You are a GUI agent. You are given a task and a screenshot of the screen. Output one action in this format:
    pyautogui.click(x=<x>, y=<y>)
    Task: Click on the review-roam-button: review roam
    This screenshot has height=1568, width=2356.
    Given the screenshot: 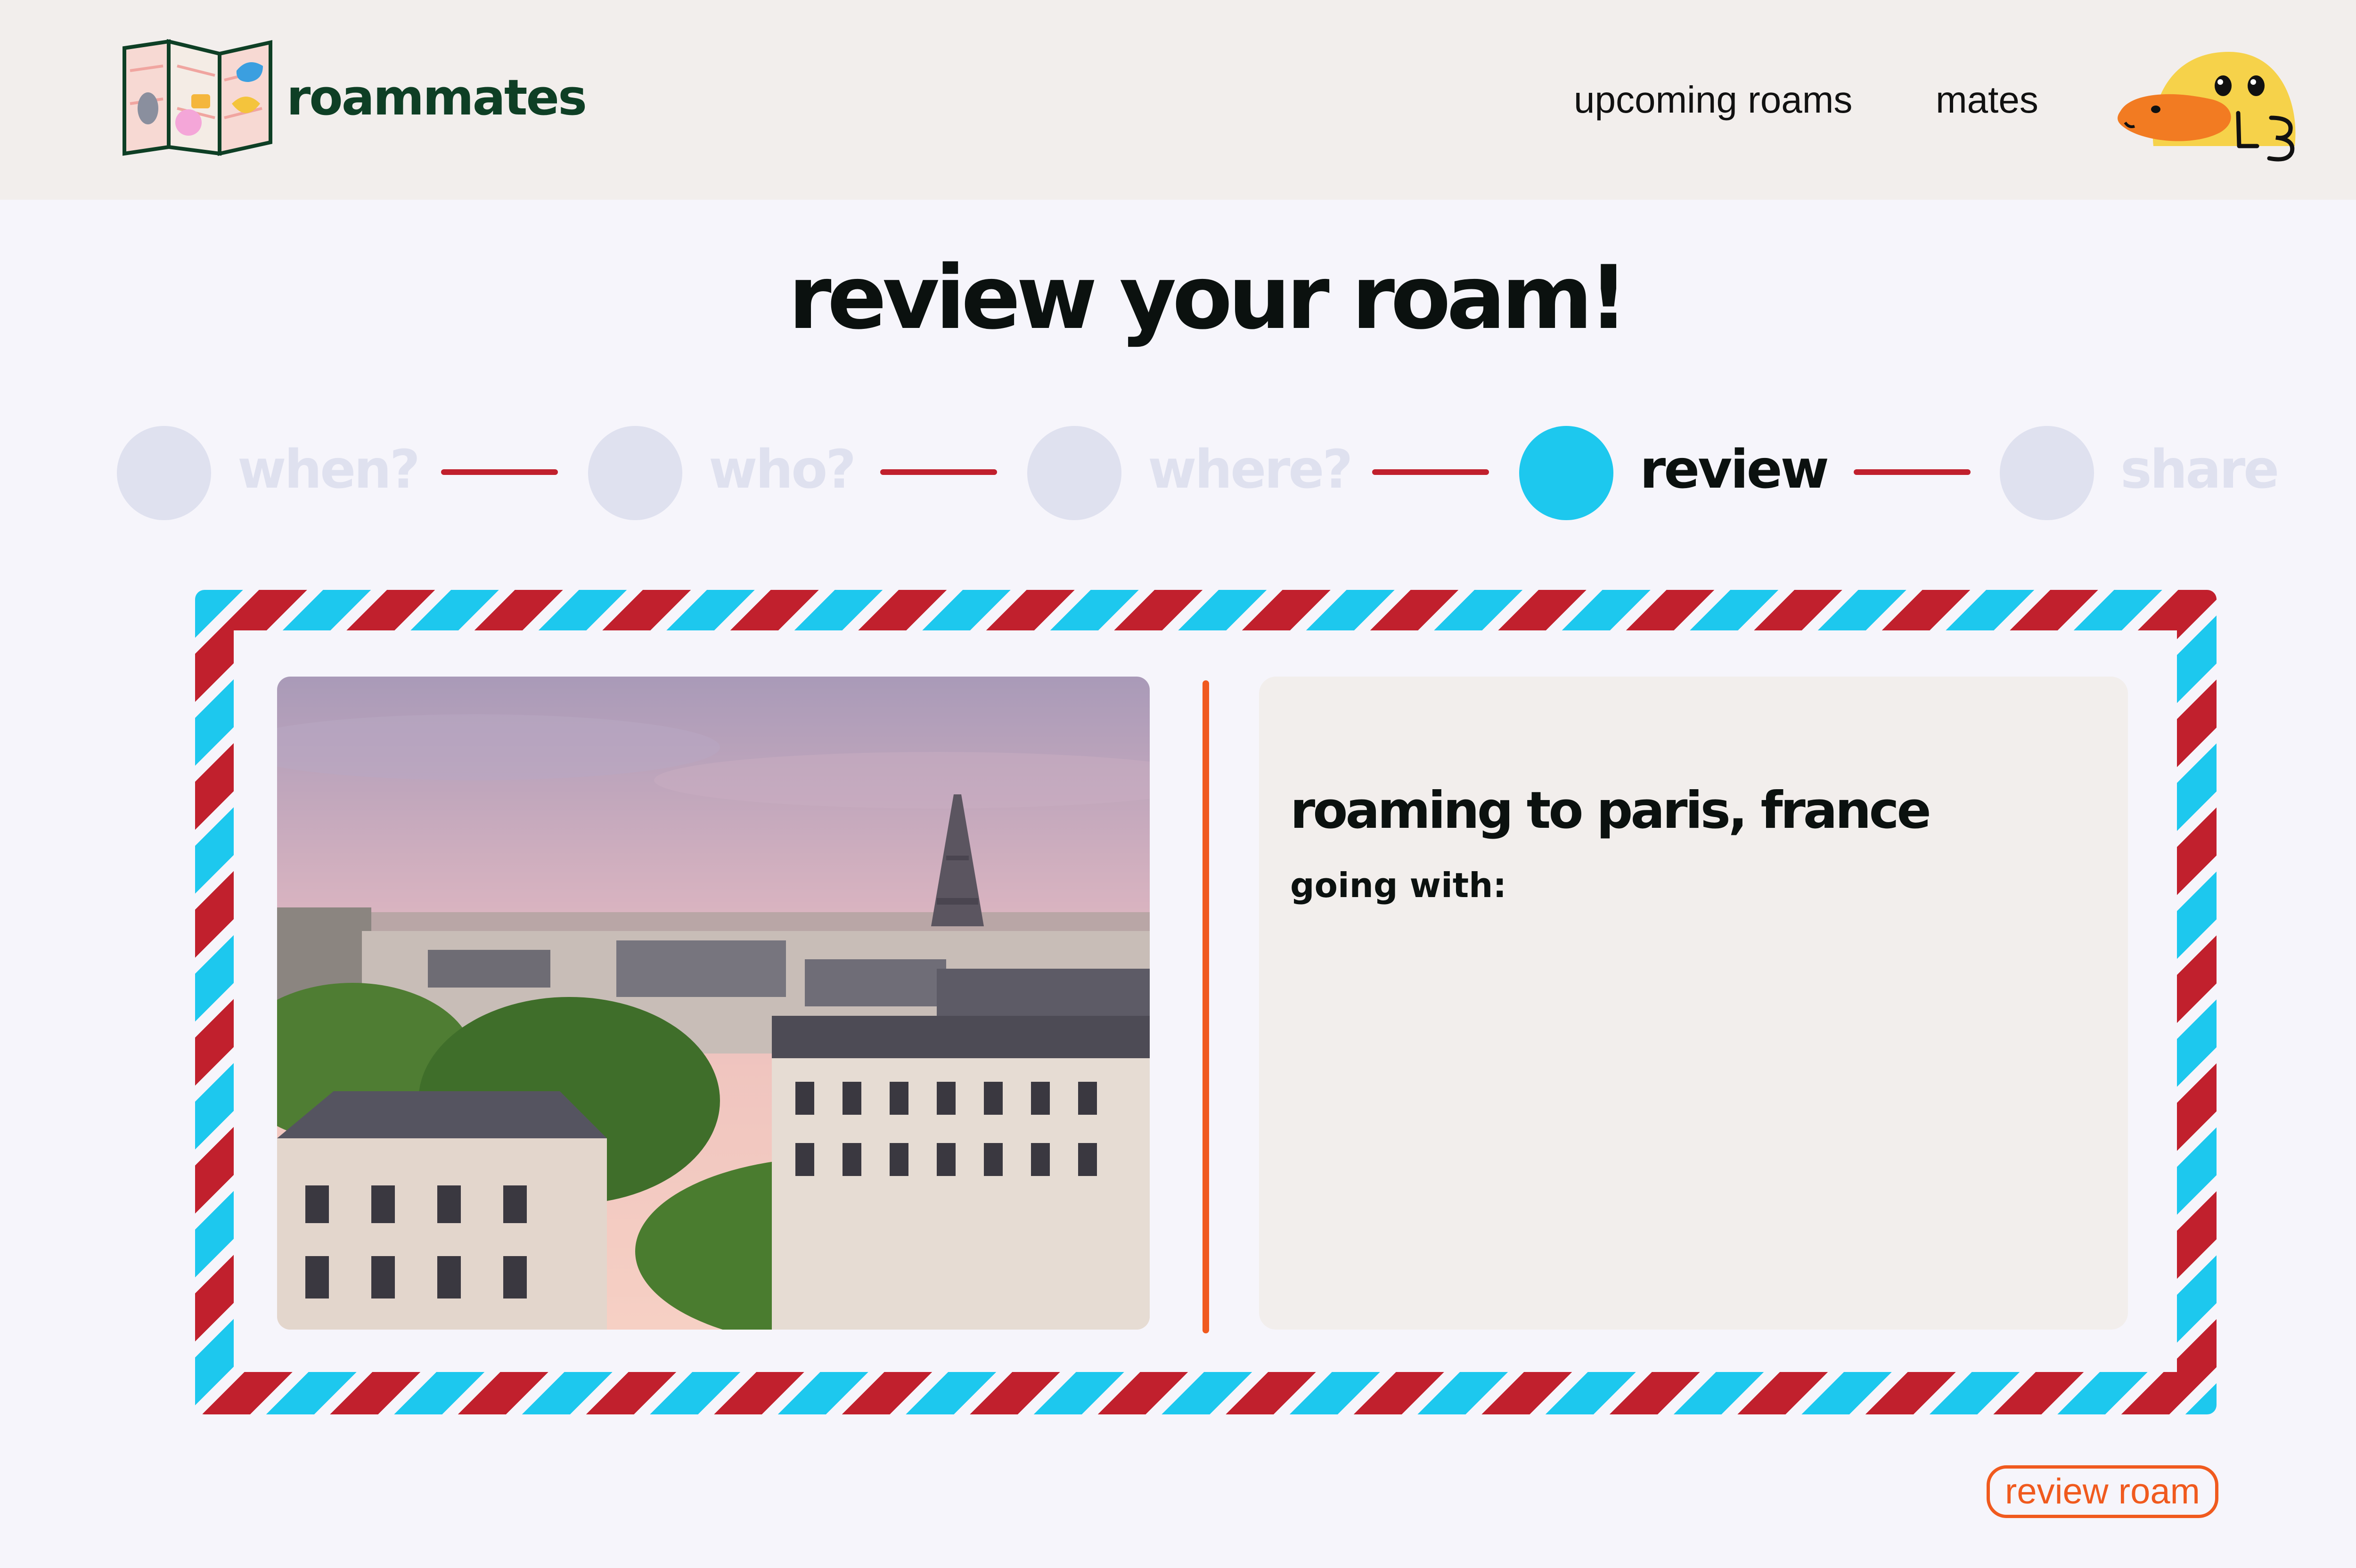 What is the action you would take?
    pyautogui.click(x=2102, y=1491)
    